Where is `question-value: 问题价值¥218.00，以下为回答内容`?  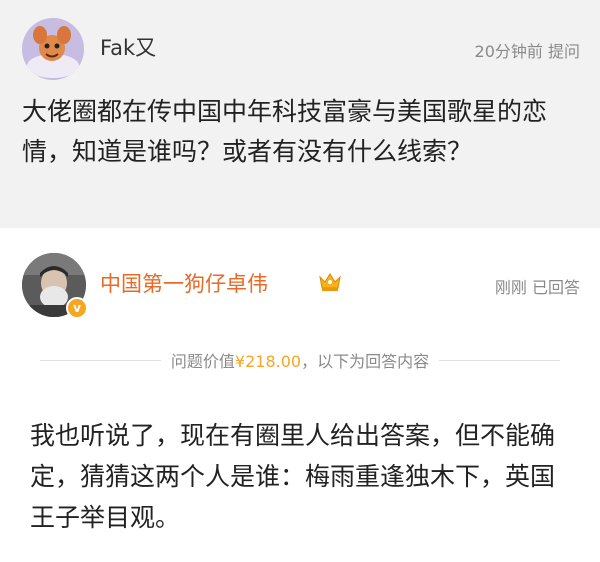 question-value: 问题价值¥218.00，以下为回答内容 is located at coordinates (300, 360).